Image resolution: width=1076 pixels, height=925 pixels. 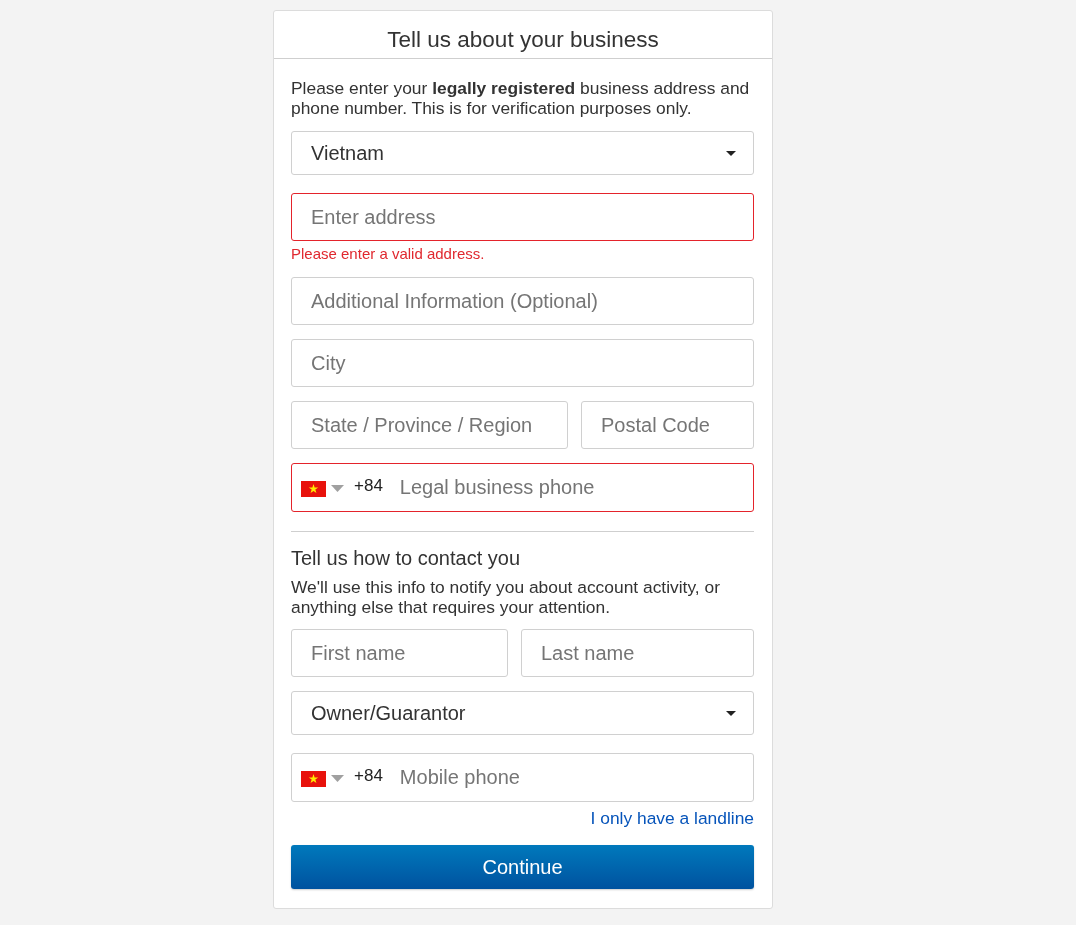 I want to click on dropdown-select: Owner/Guarantor, so click(x=522, y=713).